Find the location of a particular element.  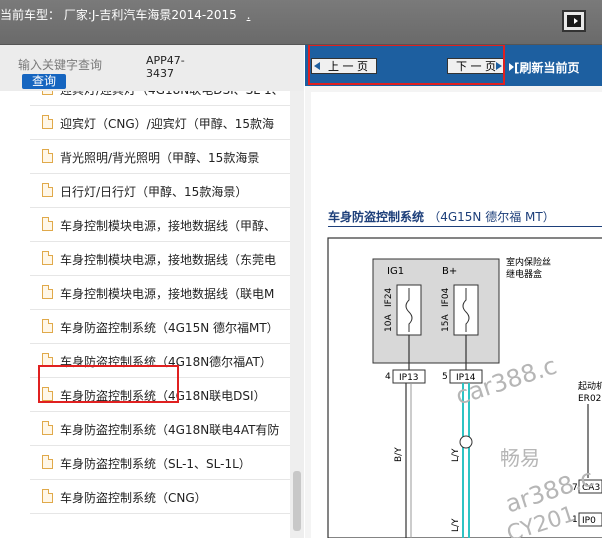

tree-item-label: 车身控制模块电源，接地数据线（联电M is located at coordinates (167, 294).